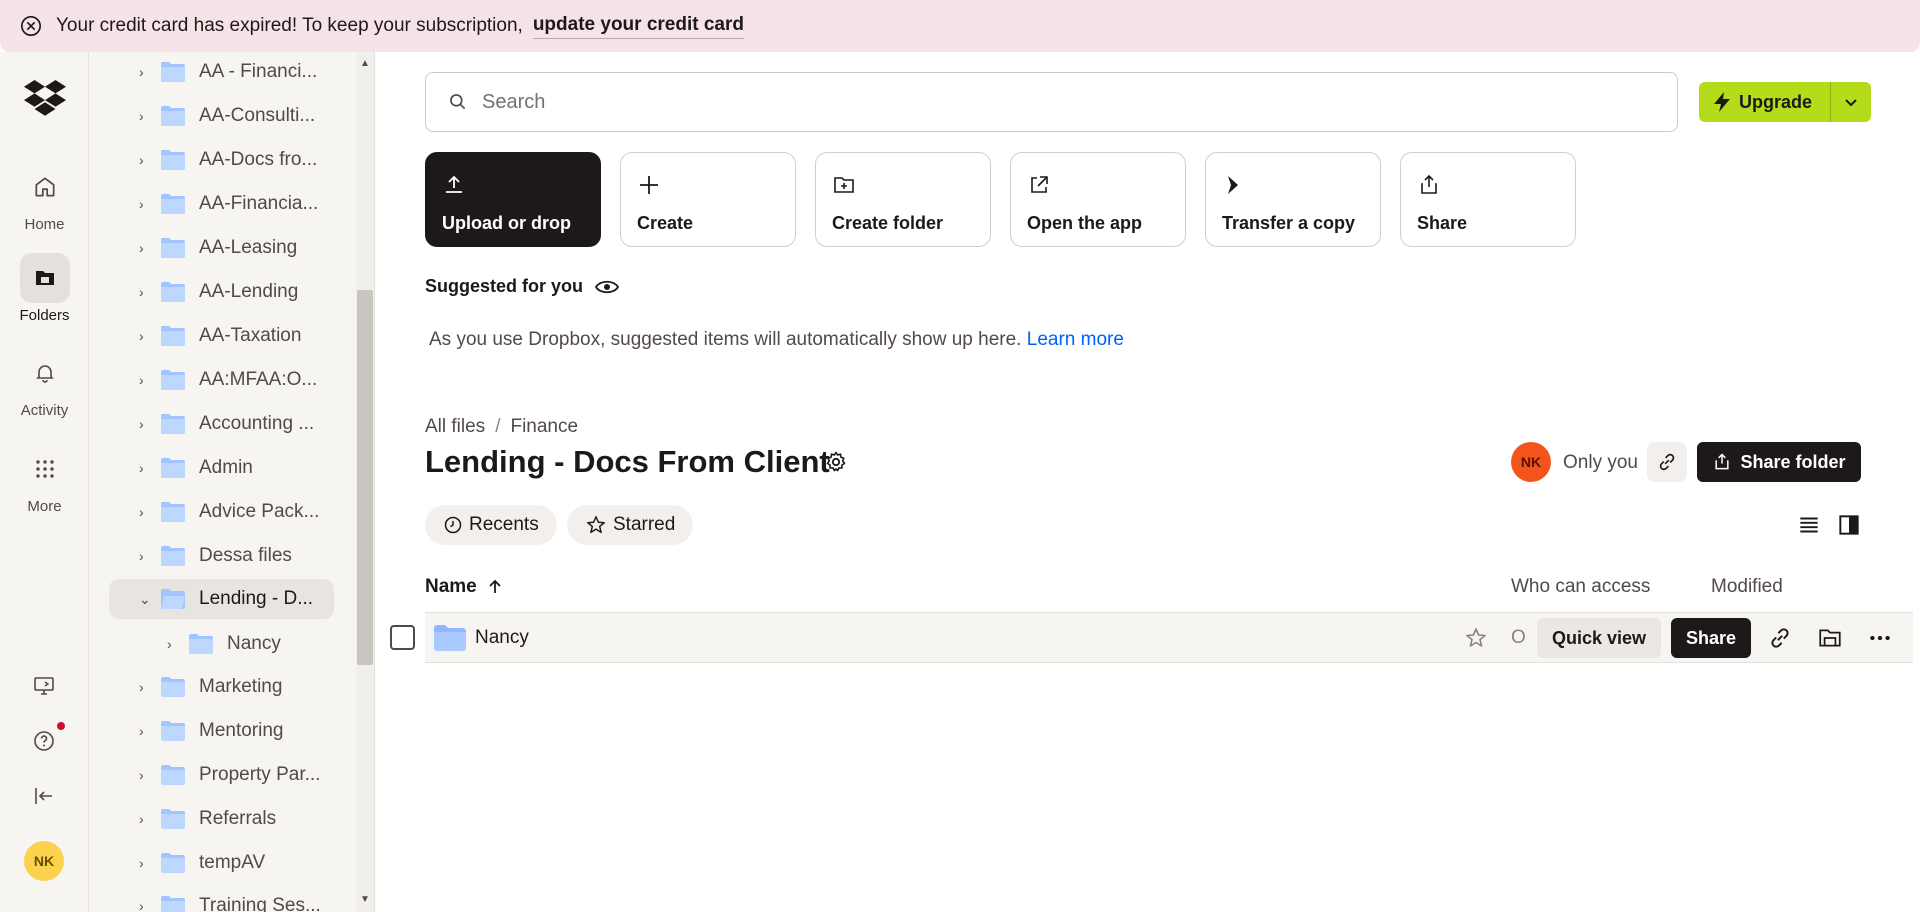 This screenshot has width=1920, height=912. I want to click on table-row: Nancy O Quick view Share, so click(1169, 637).